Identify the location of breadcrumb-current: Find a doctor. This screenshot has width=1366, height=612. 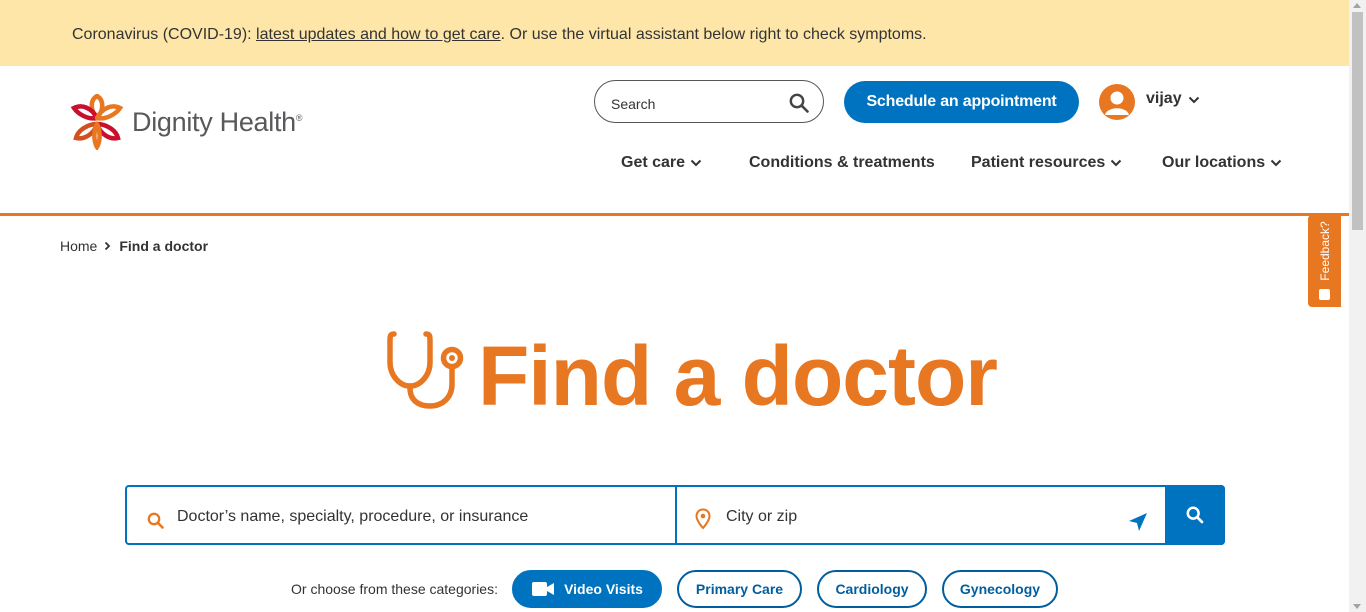
(164, 246).